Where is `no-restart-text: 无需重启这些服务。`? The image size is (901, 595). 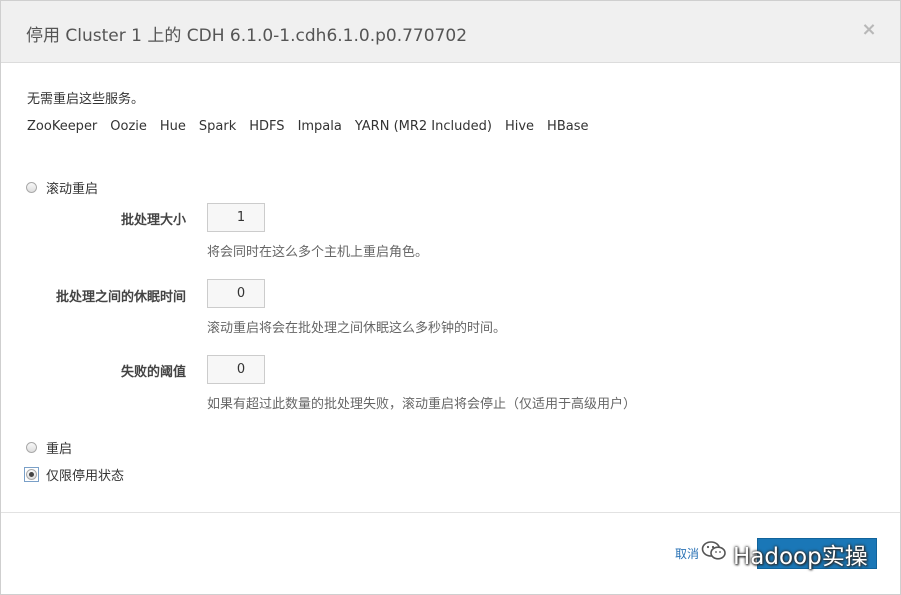 no-restart-text: 无需重启这些服务。 is located at coordinates (86, 99).